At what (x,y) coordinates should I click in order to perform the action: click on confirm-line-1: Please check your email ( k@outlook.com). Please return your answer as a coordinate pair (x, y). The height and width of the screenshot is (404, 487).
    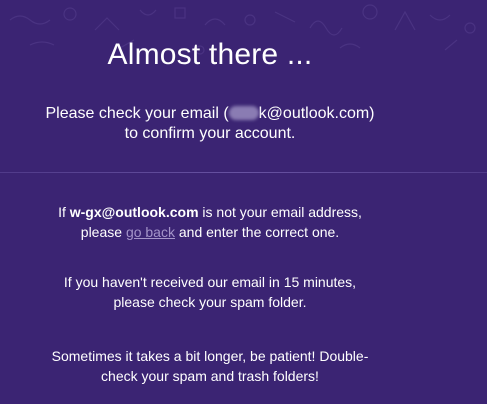
    Looking at the image, I should click on (210, 114).